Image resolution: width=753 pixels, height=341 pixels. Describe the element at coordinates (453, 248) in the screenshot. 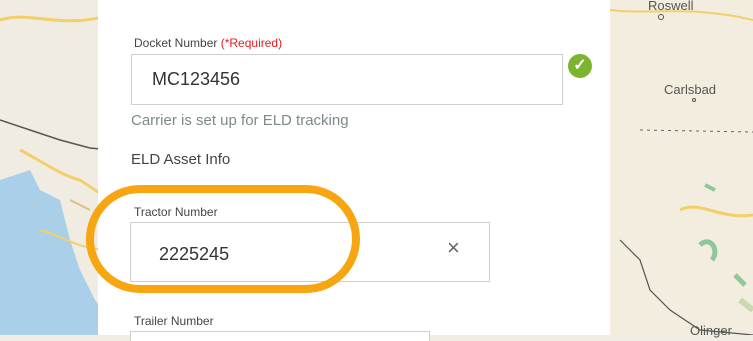

I see `clear-icon: ×` at that location.